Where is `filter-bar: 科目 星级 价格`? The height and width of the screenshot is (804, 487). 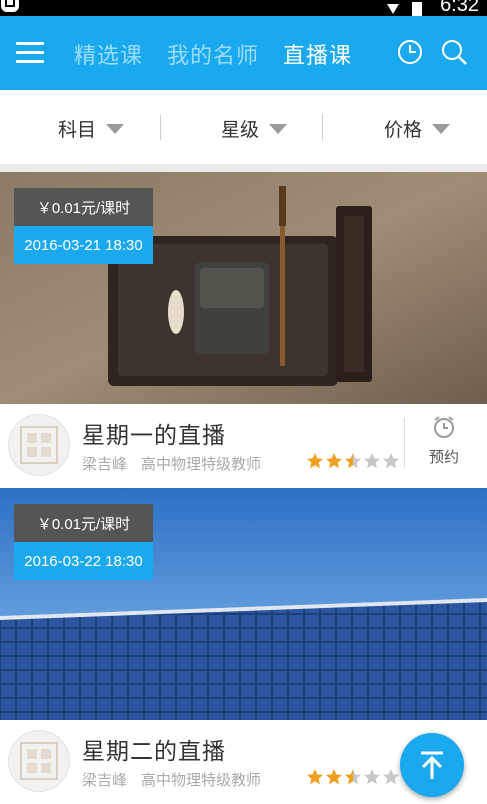 filter-bar: 科目 星级 价格 is located at coordinates (243, 127).